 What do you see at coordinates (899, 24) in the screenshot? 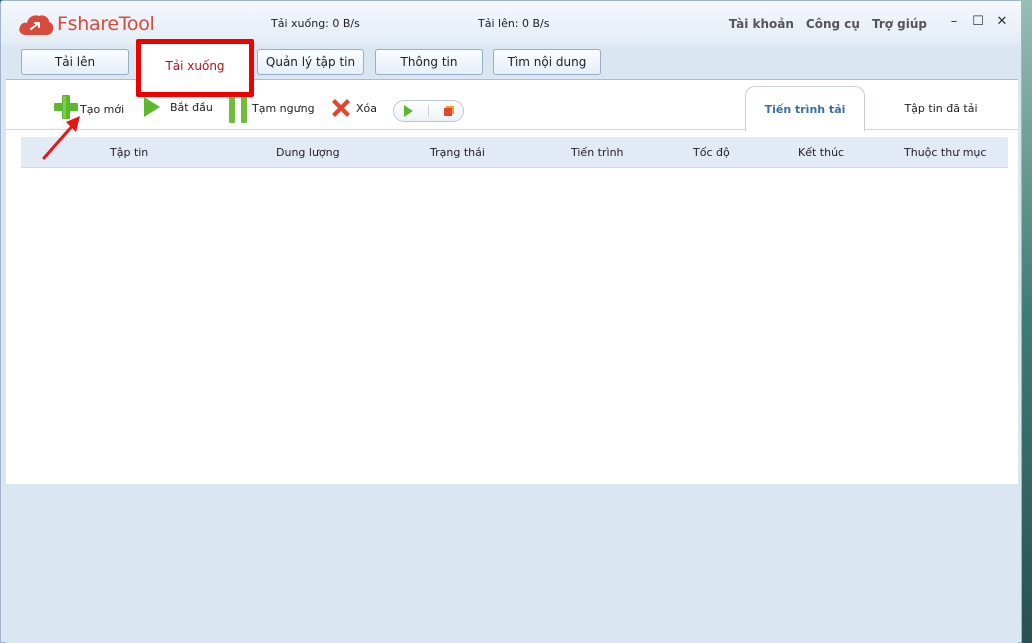
I see `menu-help: Trợ giúp` at bounding box center [899, 24].